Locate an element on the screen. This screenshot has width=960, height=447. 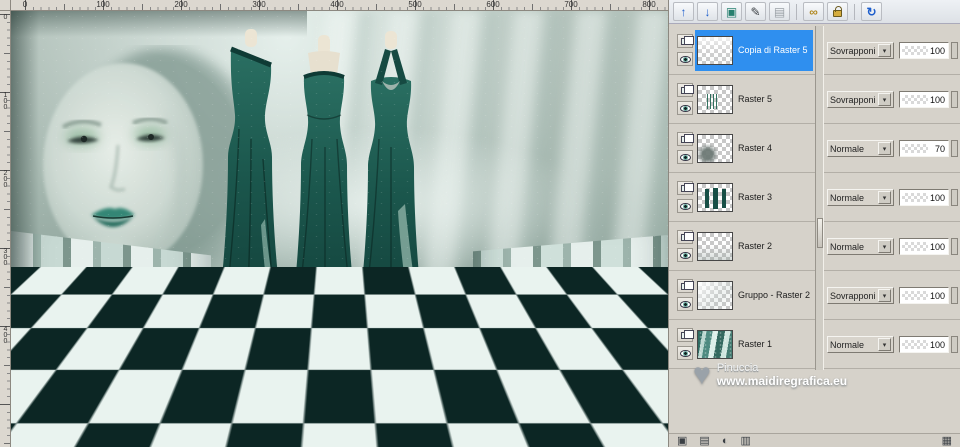
ruler-label: 200 is located at coordinates (5, 179).